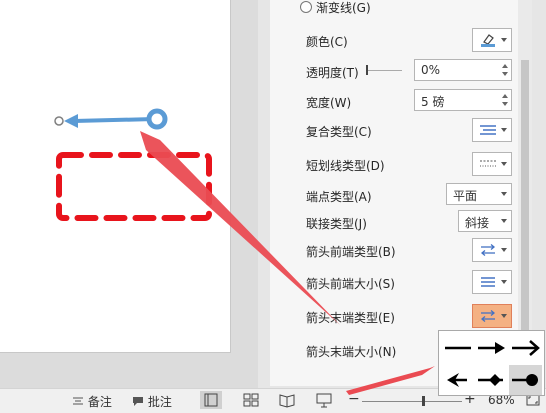  I want to click on end-arrow-type-dropdown, so click(492, 316).